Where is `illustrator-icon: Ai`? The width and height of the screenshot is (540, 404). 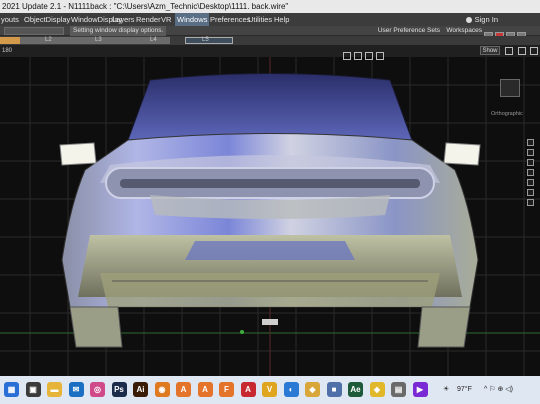 illustrator-icon: Ai is located at coordinates (140, 389).